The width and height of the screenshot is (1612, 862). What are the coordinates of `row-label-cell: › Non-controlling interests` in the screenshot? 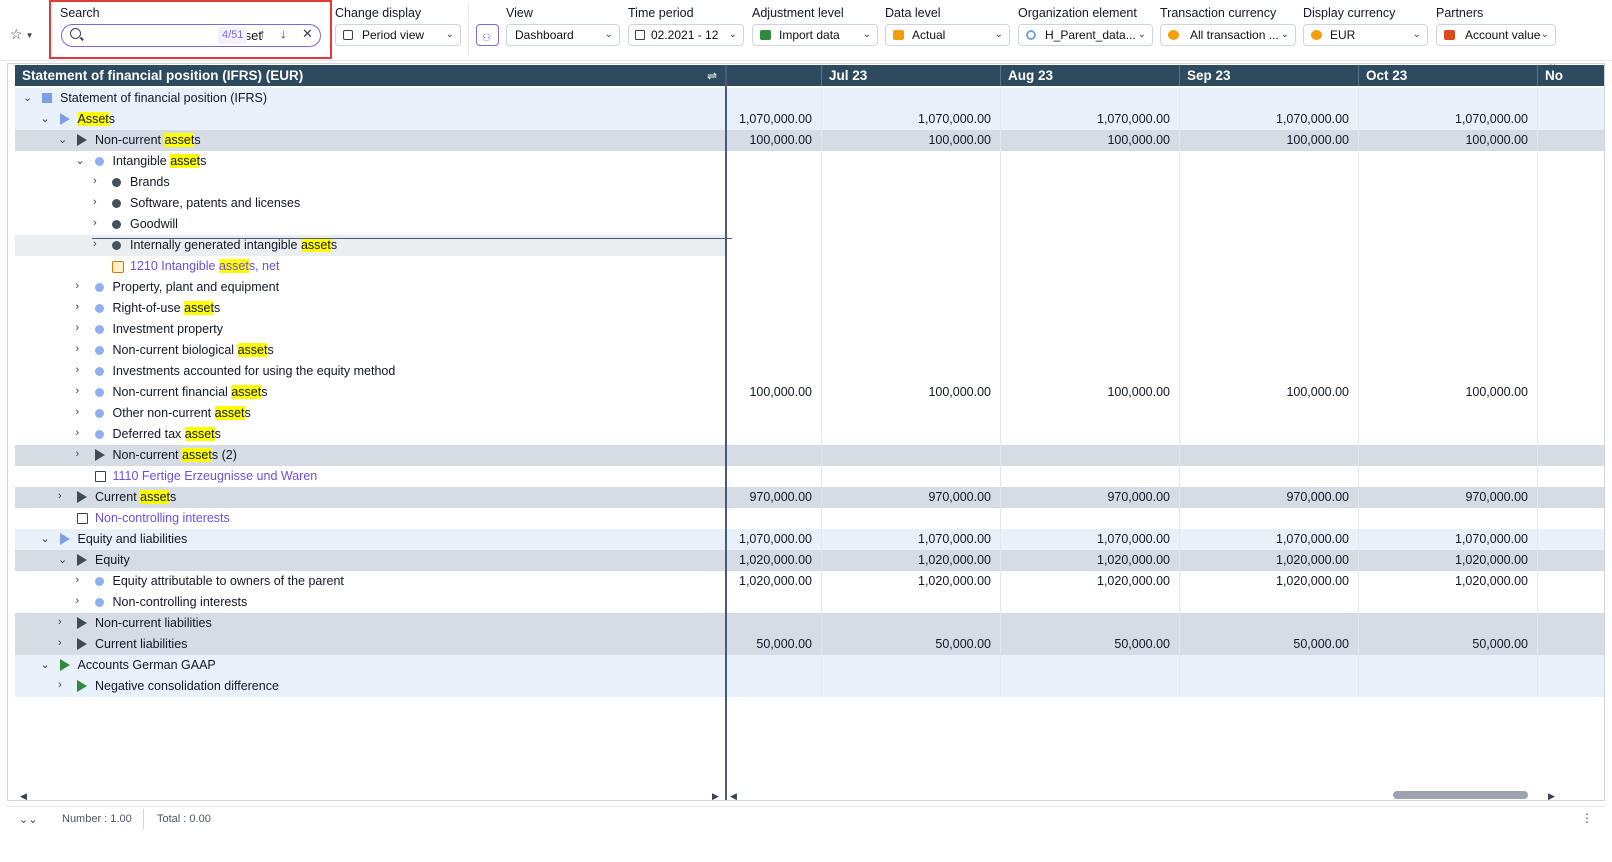 It's located at (370, 602).